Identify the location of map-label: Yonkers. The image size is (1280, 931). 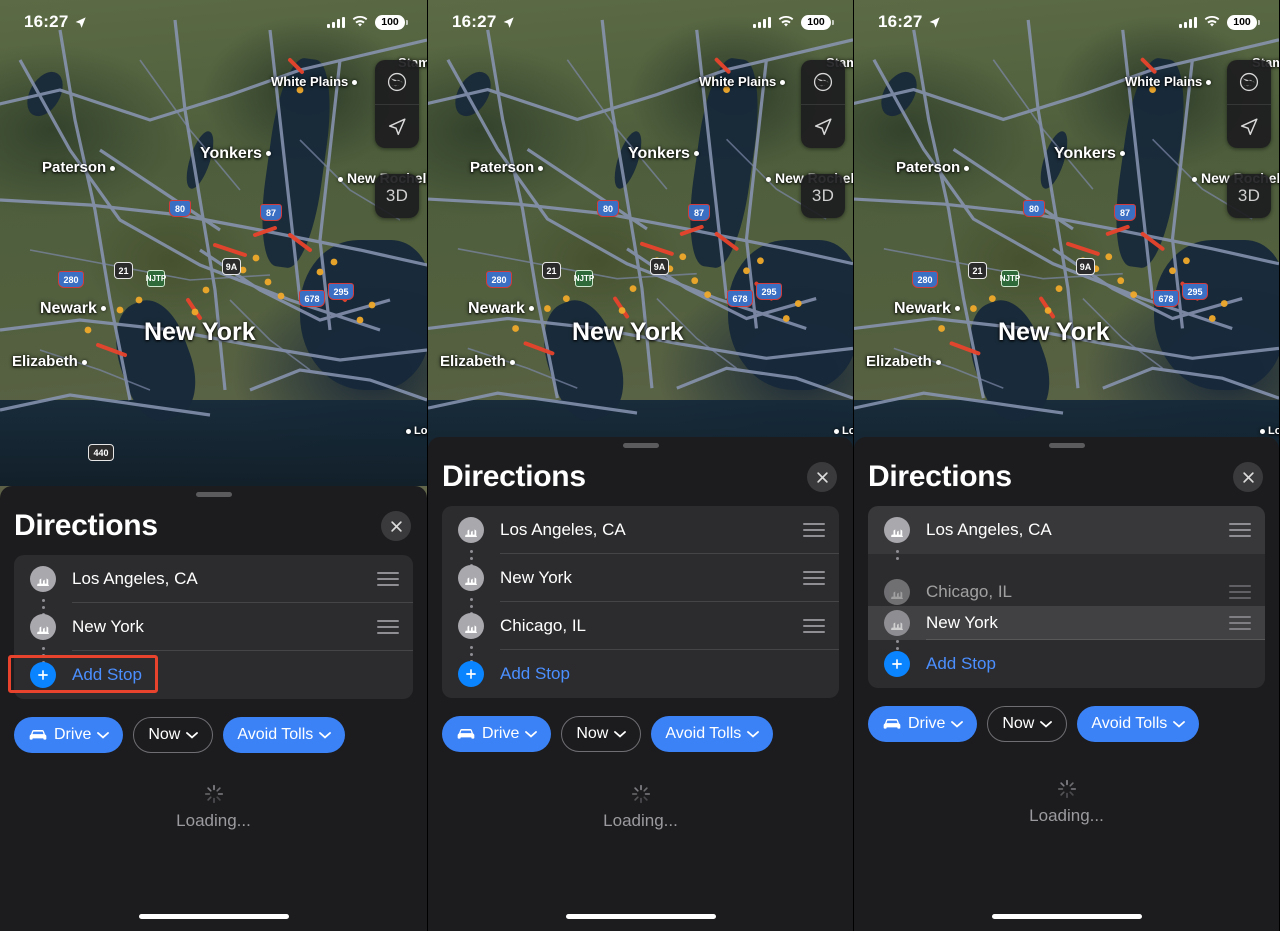
(663, 154).